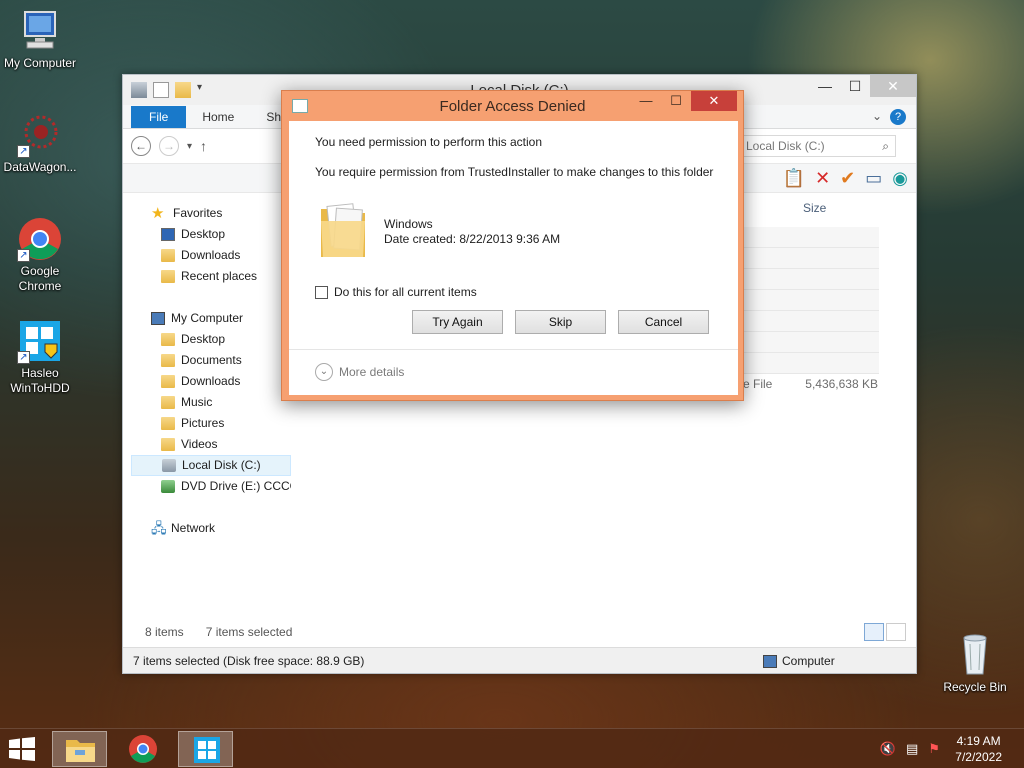 The image size is (1024, 768). What do you see at coordinates (321, 292) in the screenshot?
I see `apply-all-checkbox` at bounding box center [321, 292].